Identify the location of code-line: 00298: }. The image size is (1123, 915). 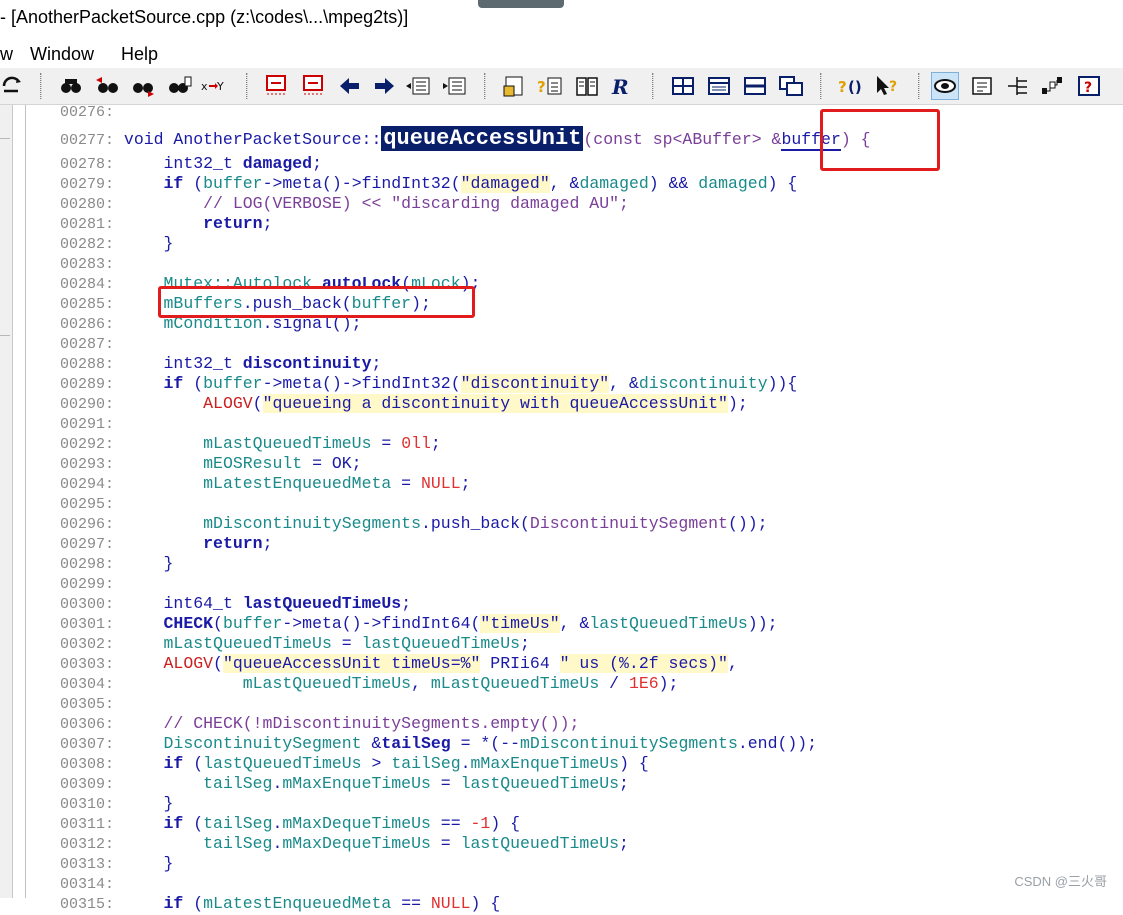
(117, 563).